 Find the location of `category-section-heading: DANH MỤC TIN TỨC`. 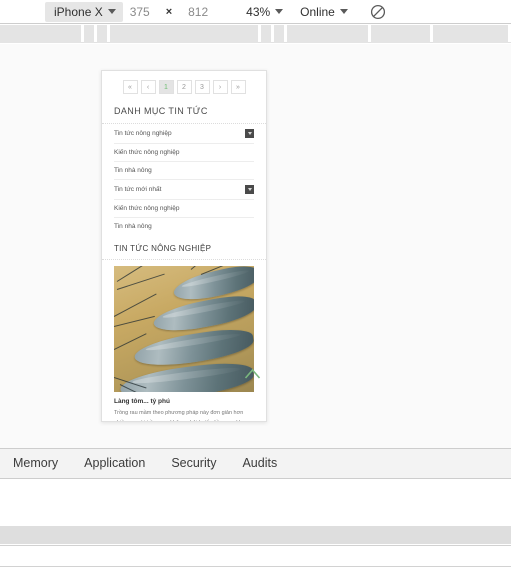

category-section-heading: DANH MỤC TIN TỨC is located at coordinates (184, 112).